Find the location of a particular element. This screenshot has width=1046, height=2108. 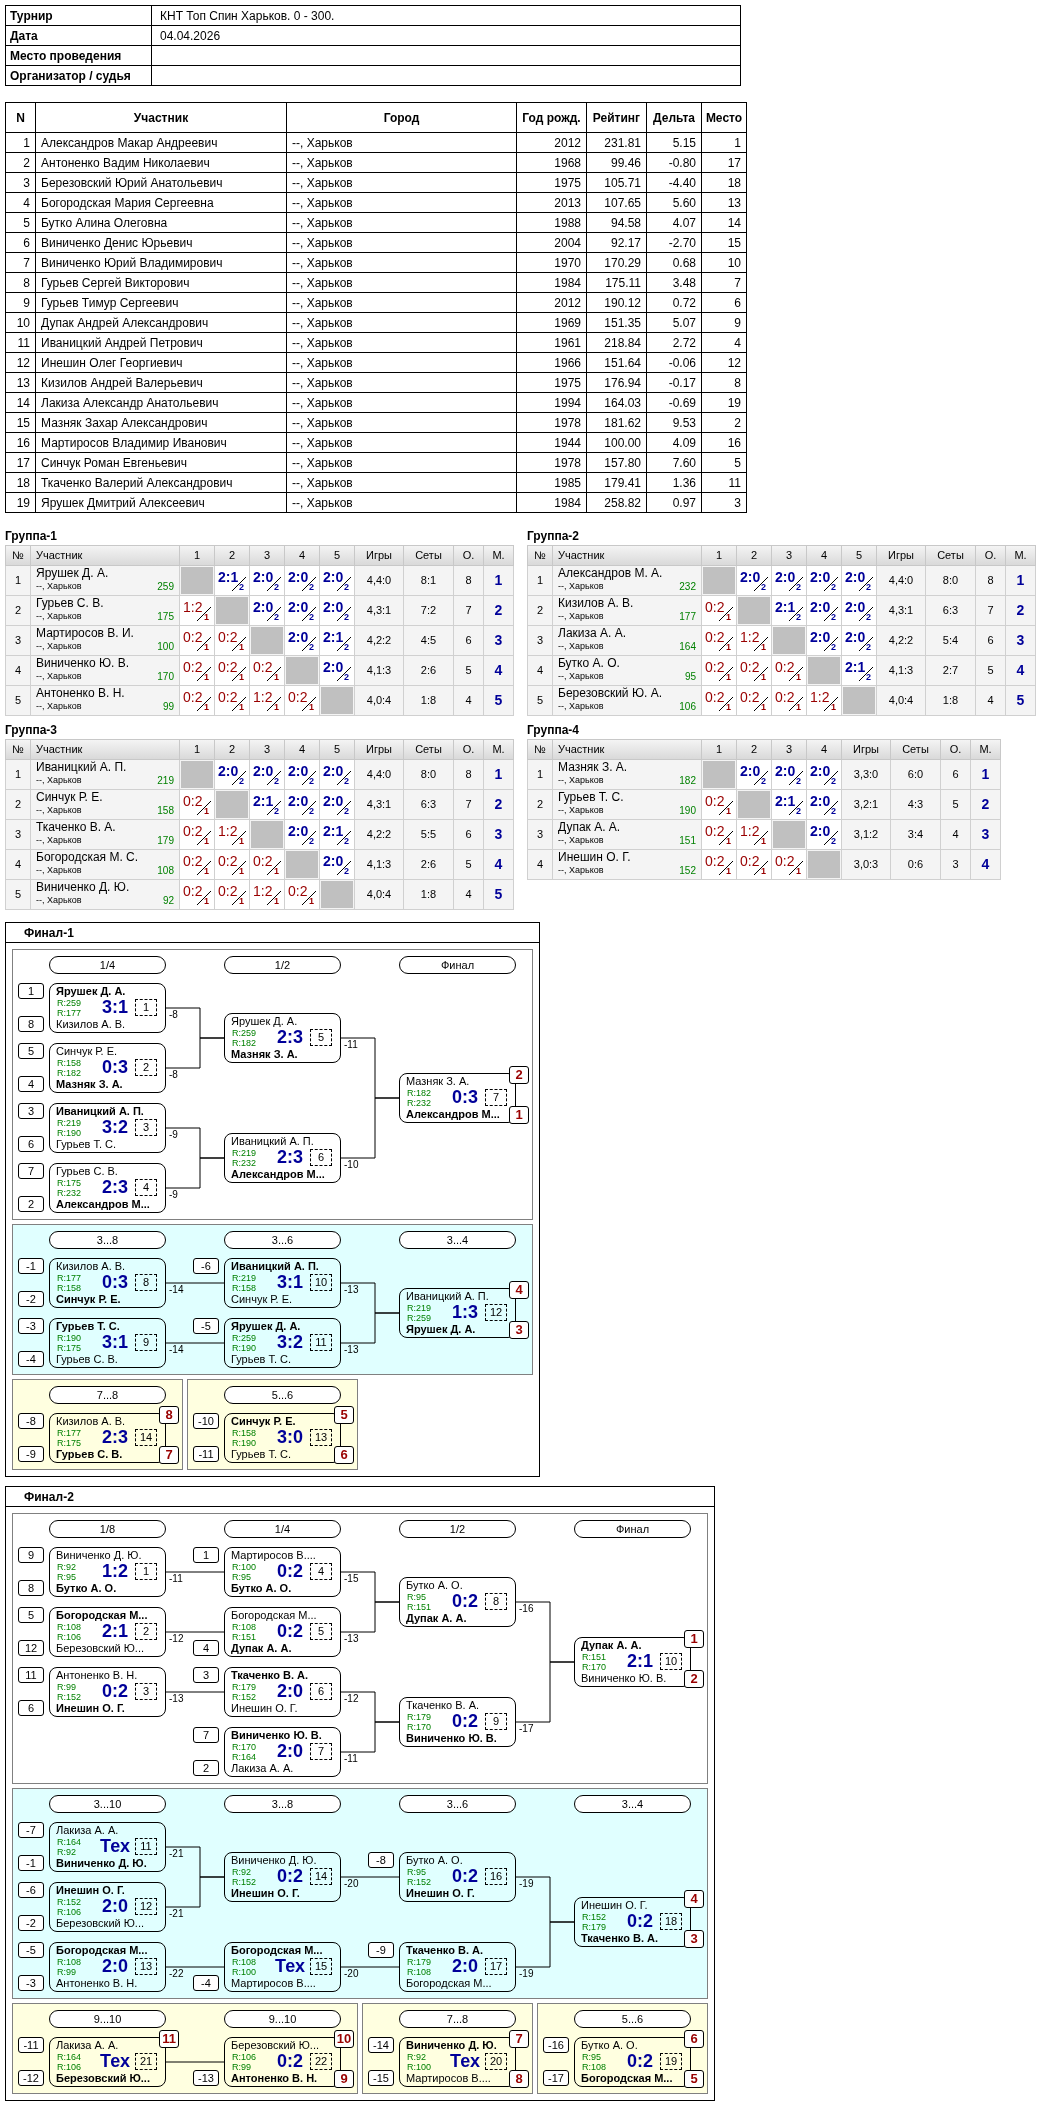

seed-label: -3 is located at coordinates (31, 1326).